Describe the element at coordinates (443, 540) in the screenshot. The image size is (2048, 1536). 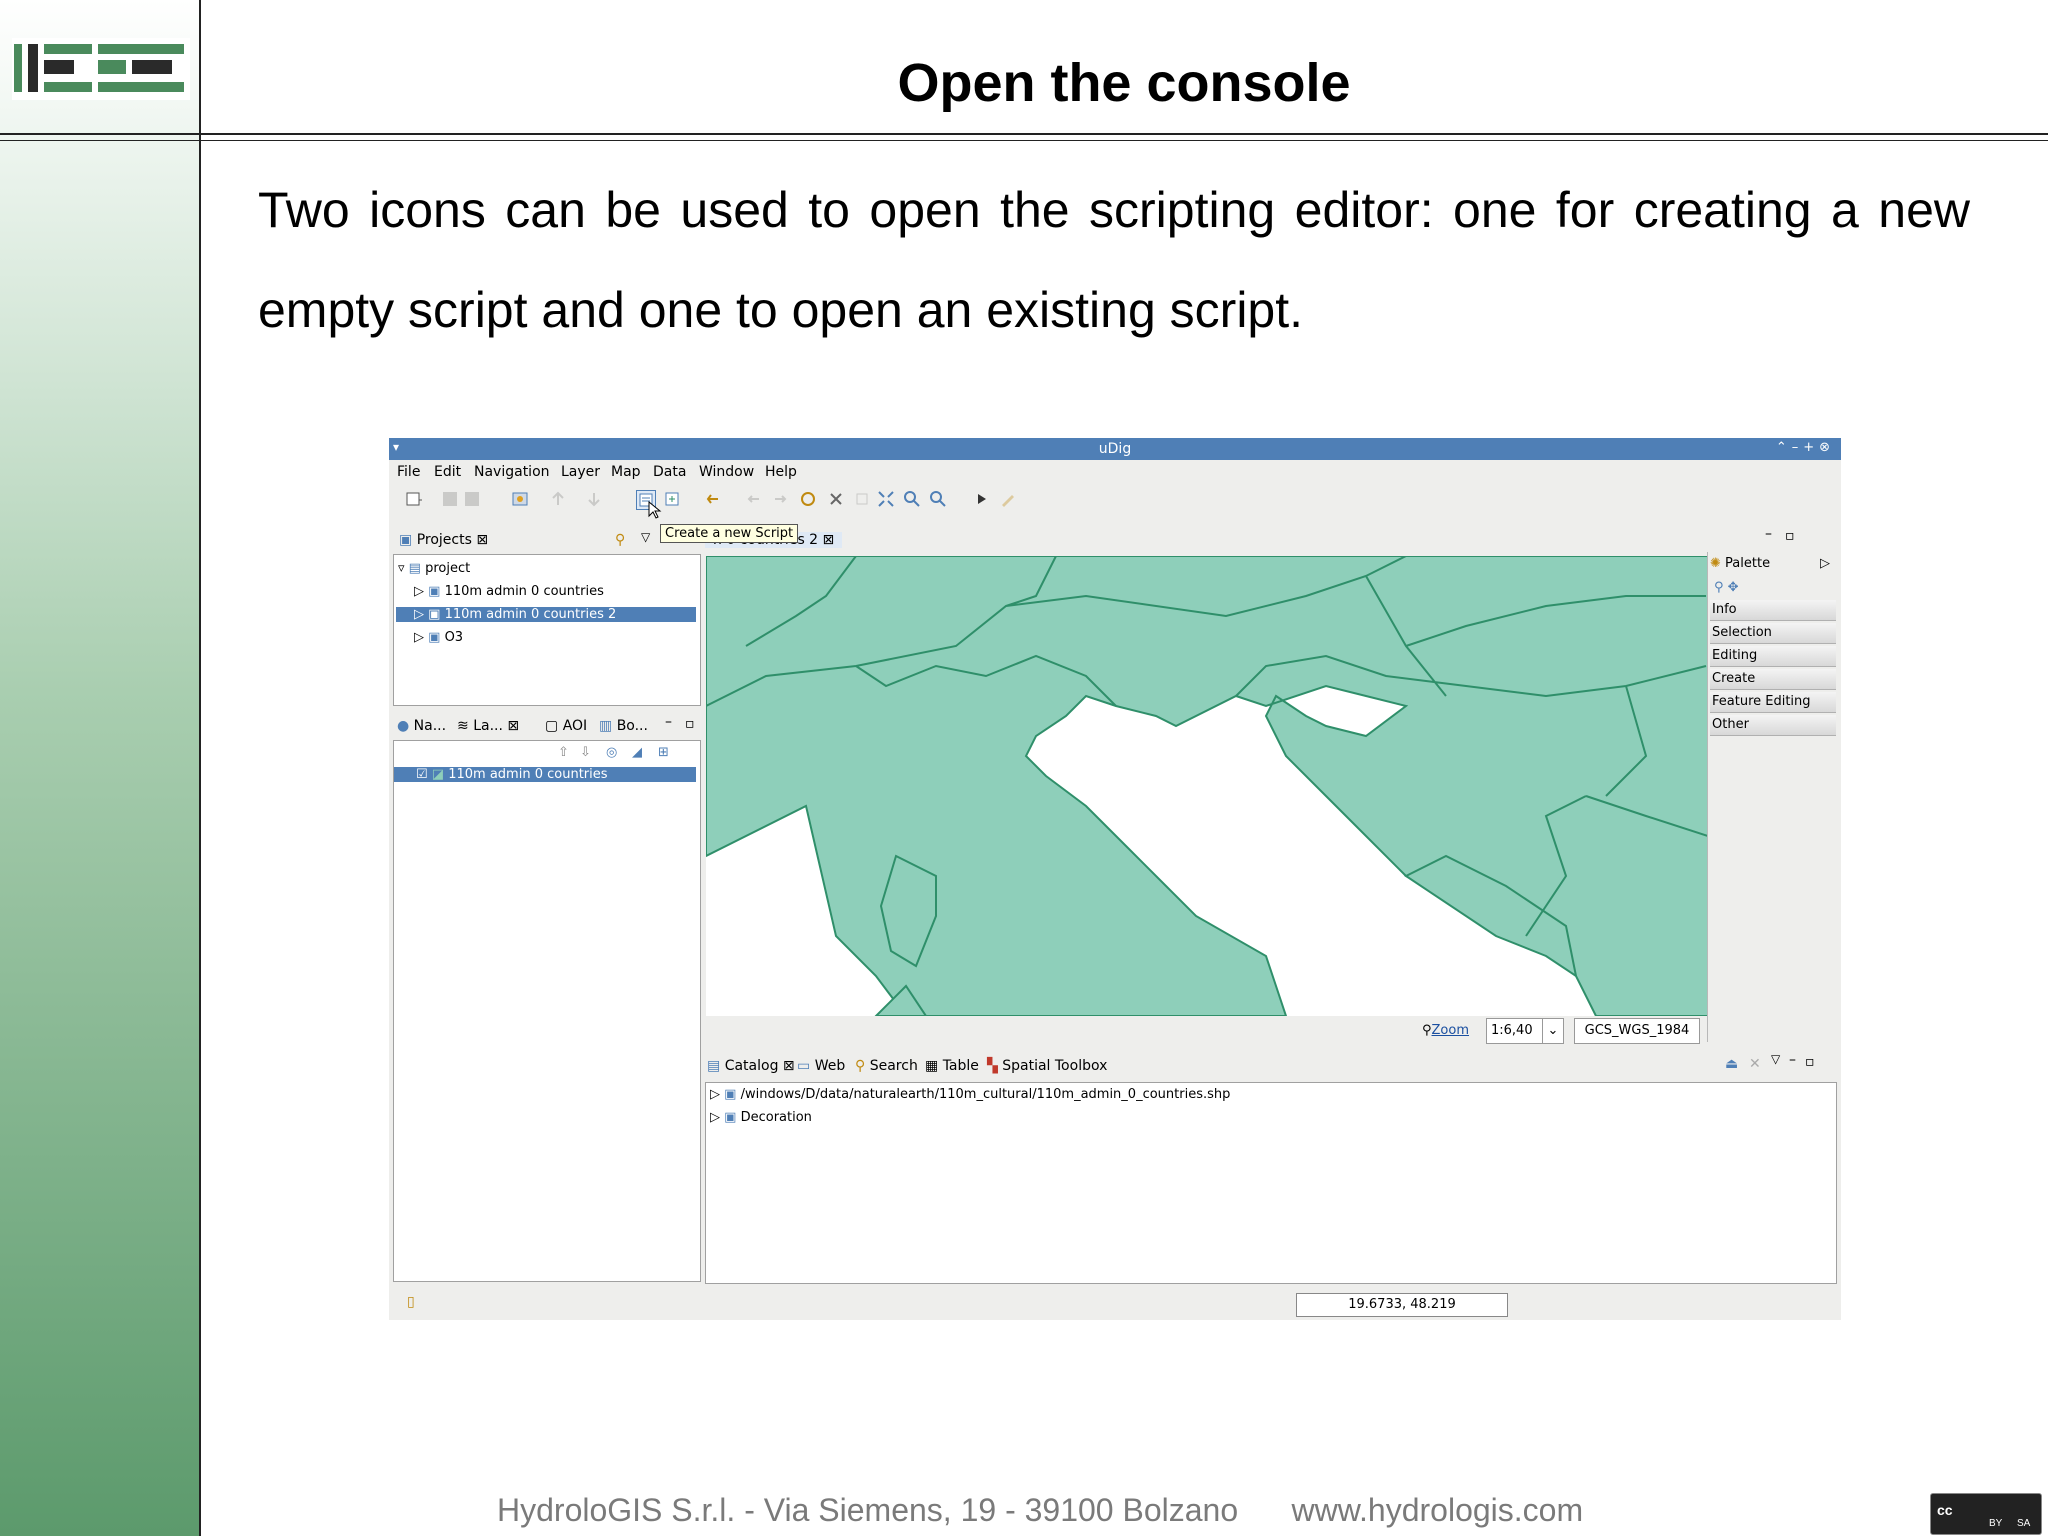
I see `tab-projects: ▣ Projects ⊠` at that location.